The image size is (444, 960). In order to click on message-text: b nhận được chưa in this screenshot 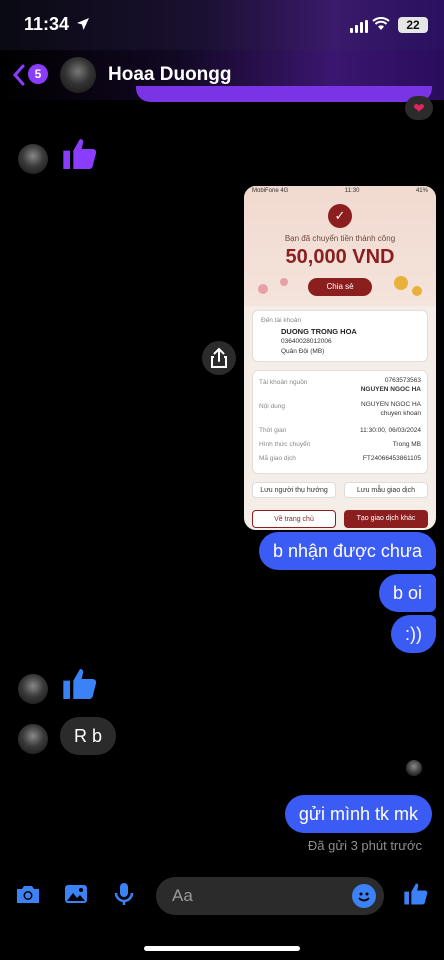, I will do `click(347, 551)`.